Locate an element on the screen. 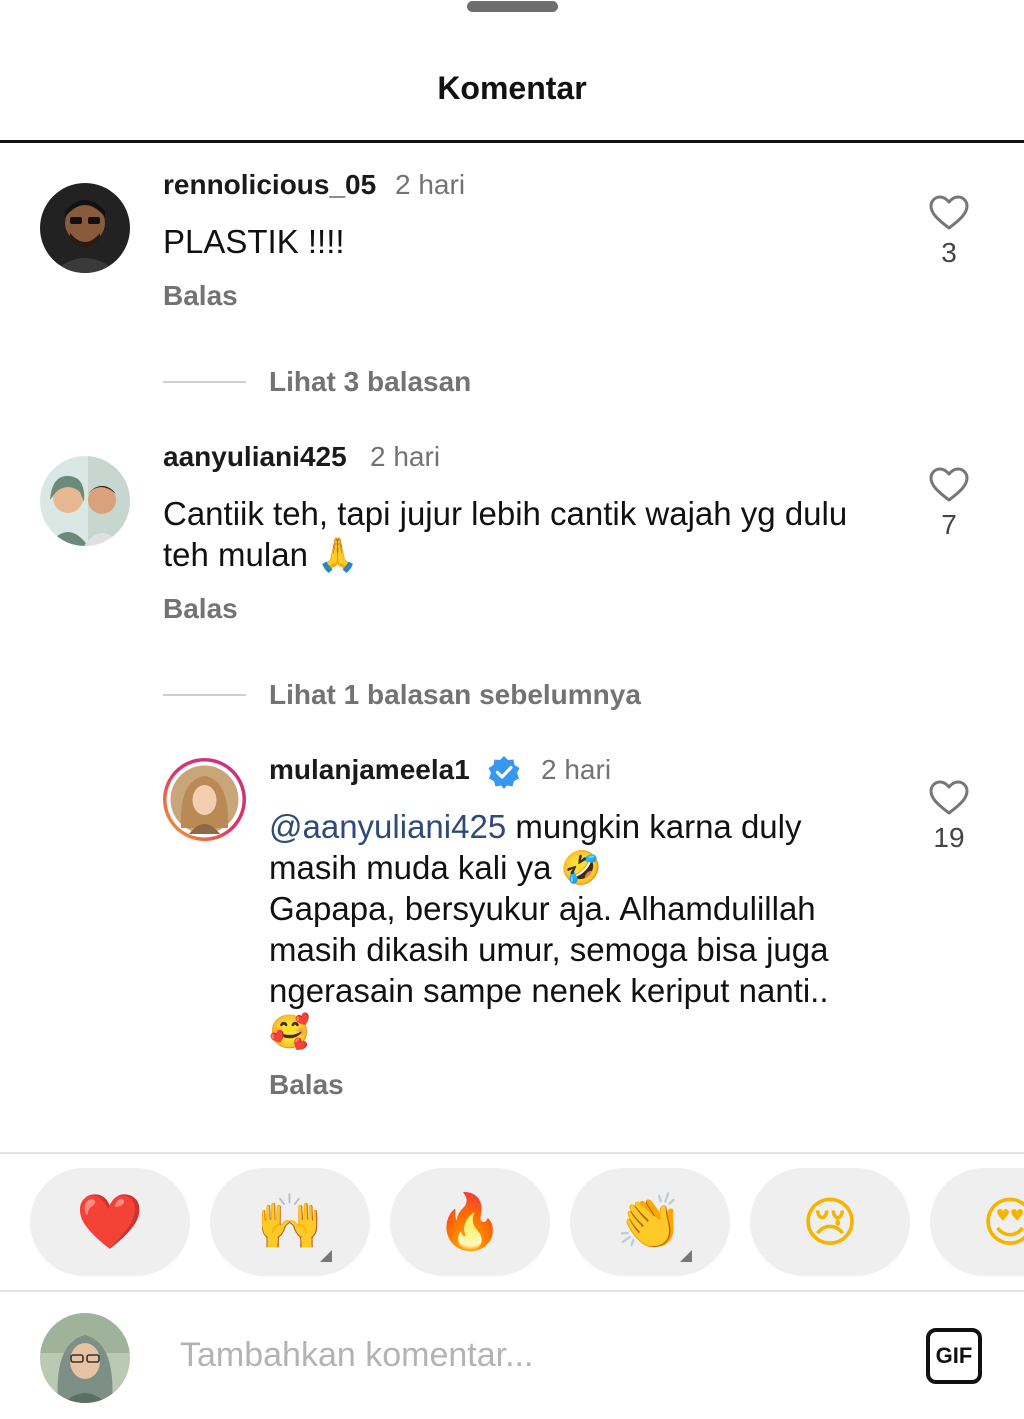 The image size is (1024, 1419). raising-hands-emoji: 🙌 is located at coordinates (290, 1221).